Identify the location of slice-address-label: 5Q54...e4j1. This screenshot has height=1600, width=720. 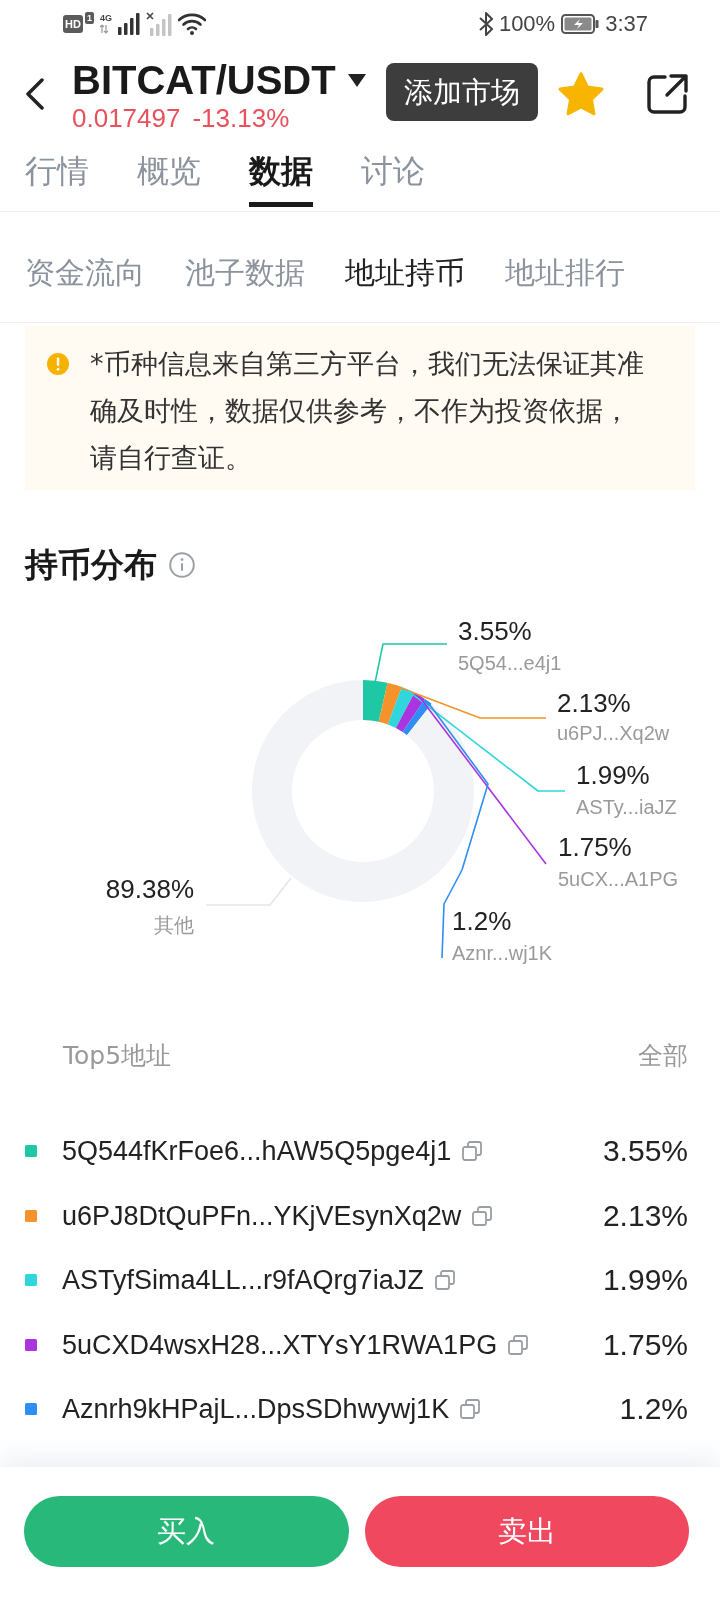
(510, 663).